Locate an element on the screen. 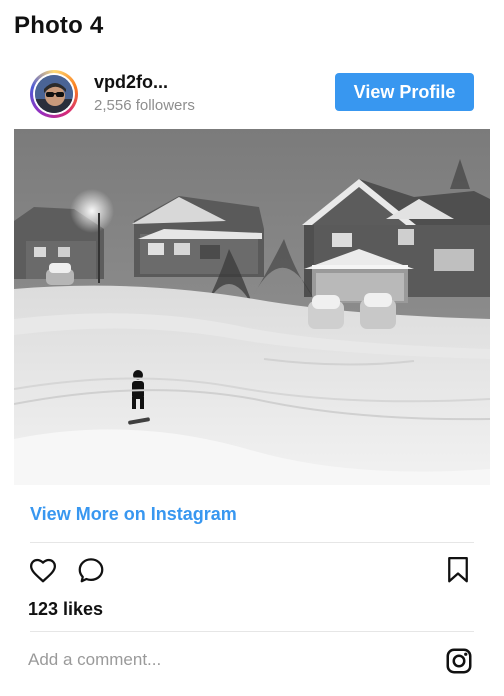 The image size is (504, 696). action-bar is located at coordinates (252, 571).